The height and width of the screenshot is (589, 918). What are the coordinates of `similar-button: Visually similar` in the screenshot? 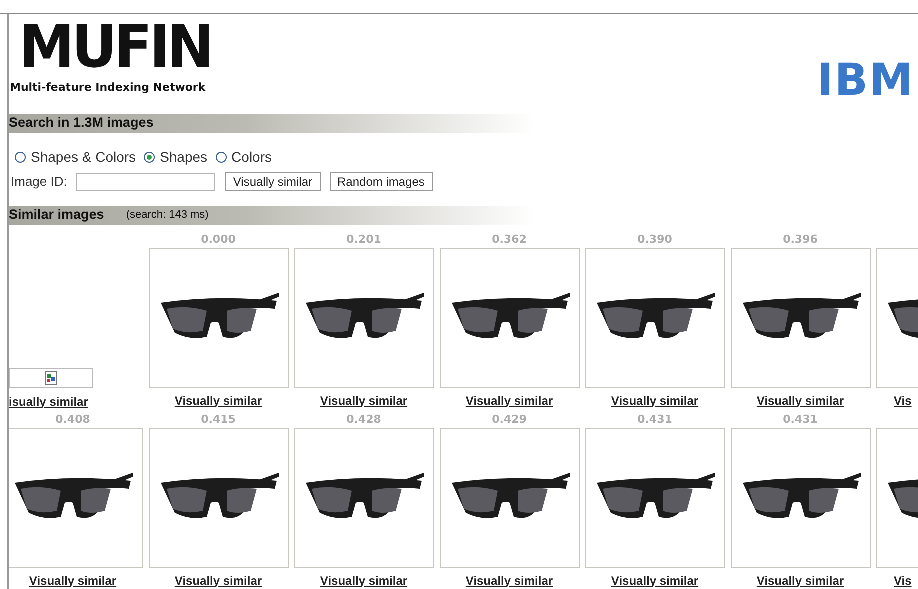 It's located at (272, 182).